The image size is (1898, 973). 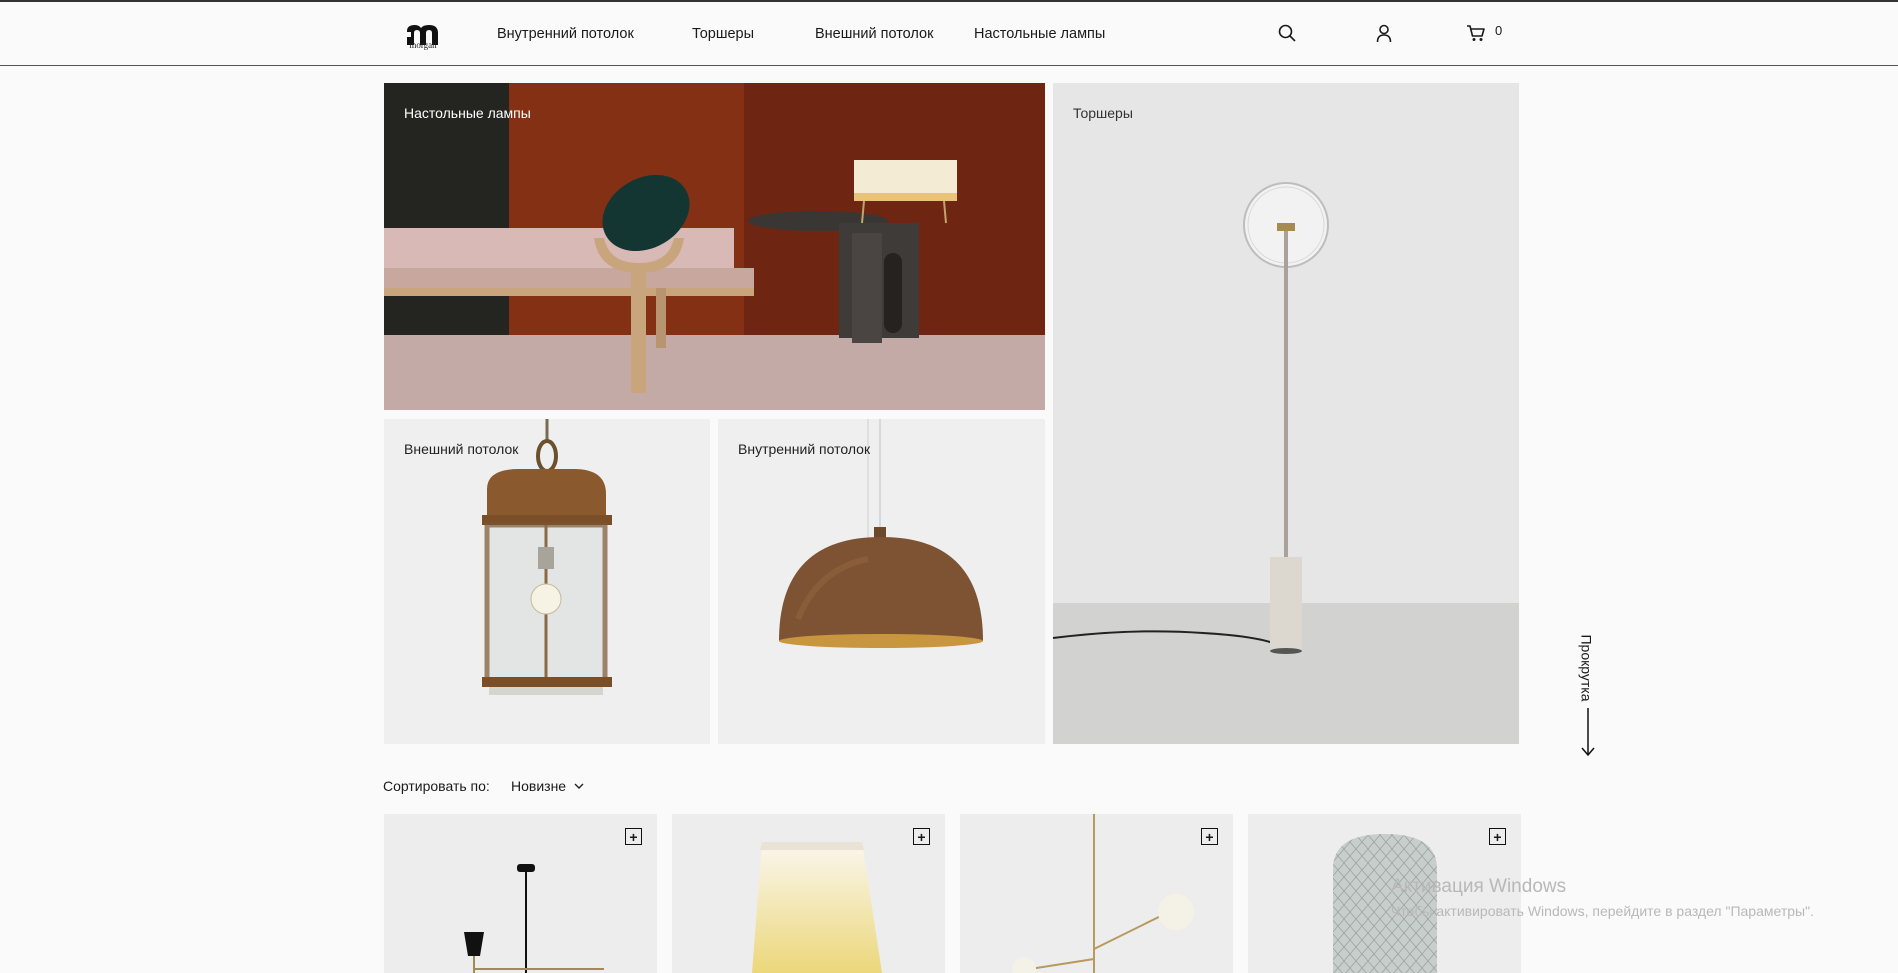 What do you see at coordinates (467, 113) in the screenshot?
I see `category-label-table-lamps: Настольные лампы` at bounding box center [467, 113].